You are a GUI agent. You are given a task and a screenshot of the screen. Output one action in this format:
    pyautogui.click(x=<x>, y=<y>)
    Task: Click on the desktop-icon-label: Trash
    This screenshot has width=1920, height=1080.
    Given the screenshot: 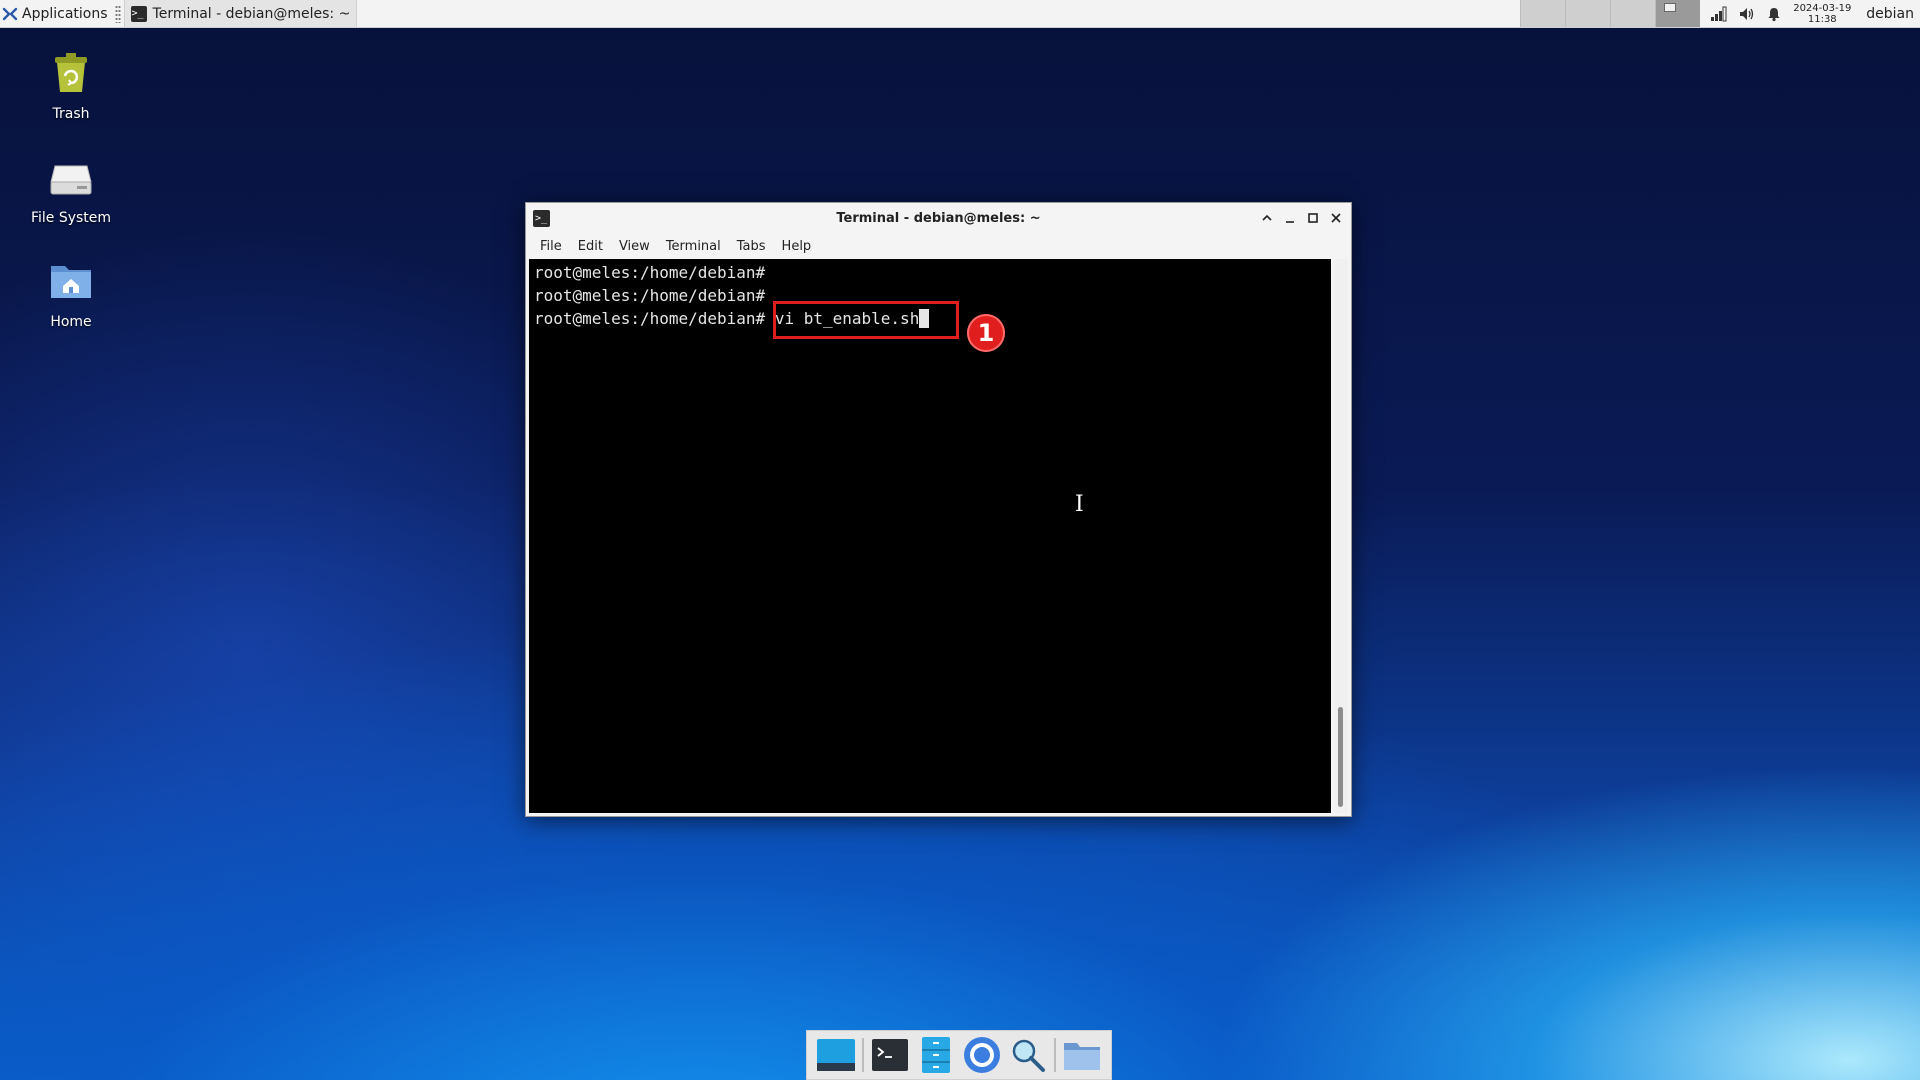 What is the action you would take?
    pyautogui.click(x=71, y=114)
    